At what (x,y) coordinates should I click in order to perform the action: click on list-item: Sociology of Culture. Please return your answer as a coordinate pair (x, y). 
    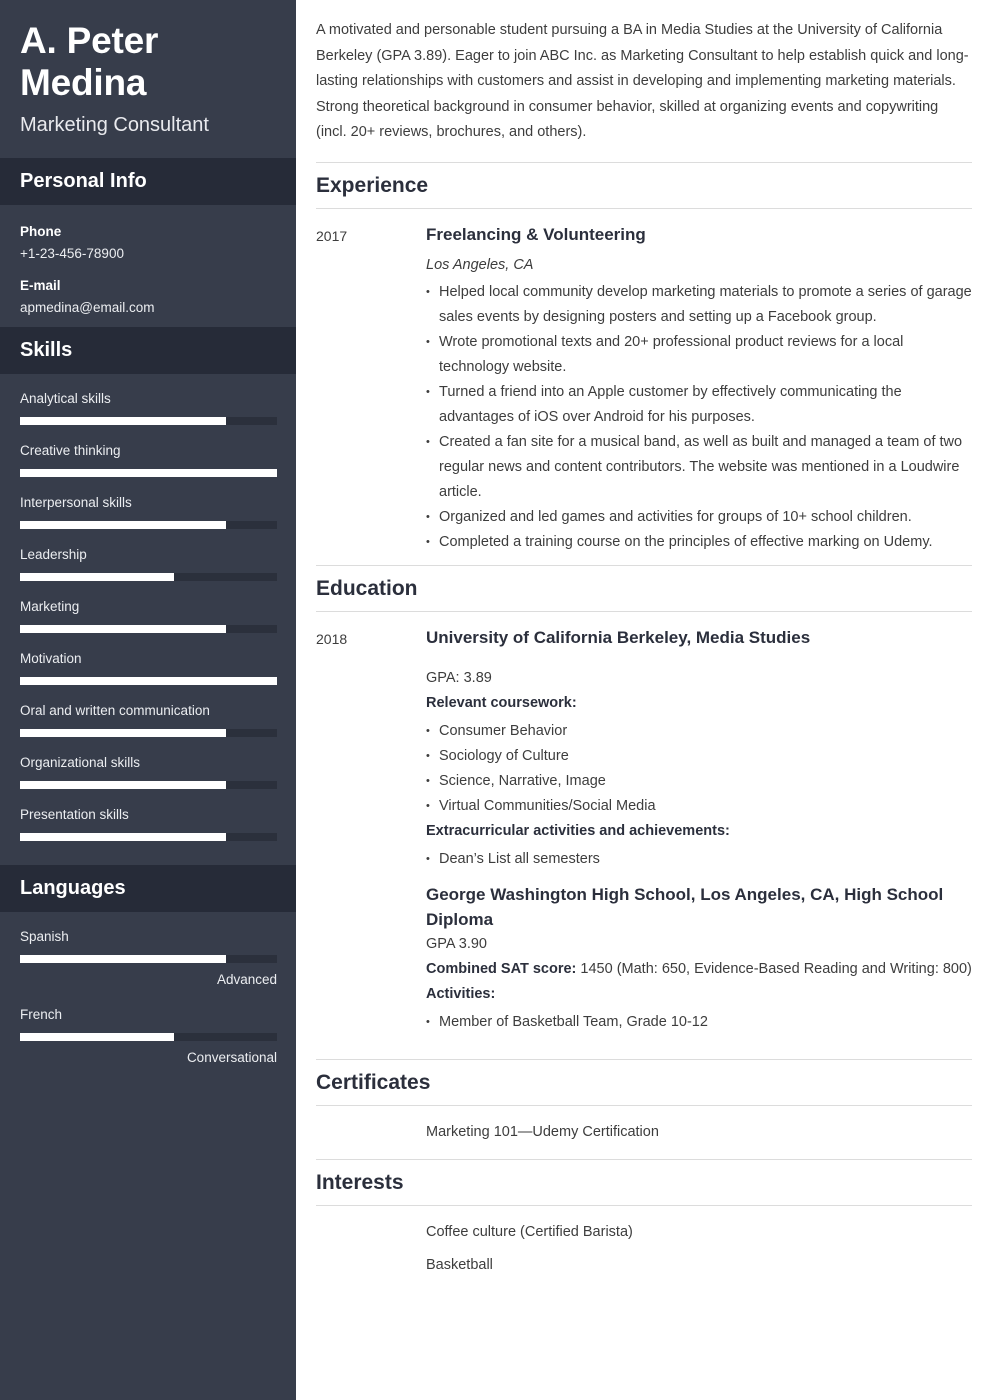
    Looking at the image, I should click on (699, 756).